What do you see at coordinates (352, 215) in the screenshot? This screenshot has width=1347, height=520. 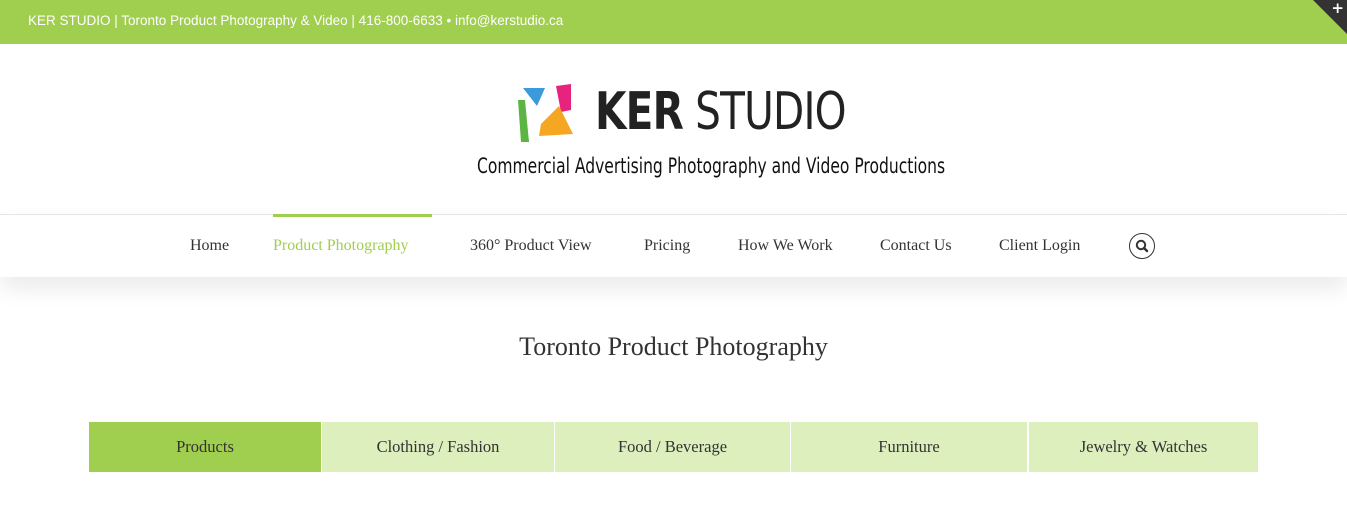 I see `active-nav-indicator` at bounding box center [352, 215].